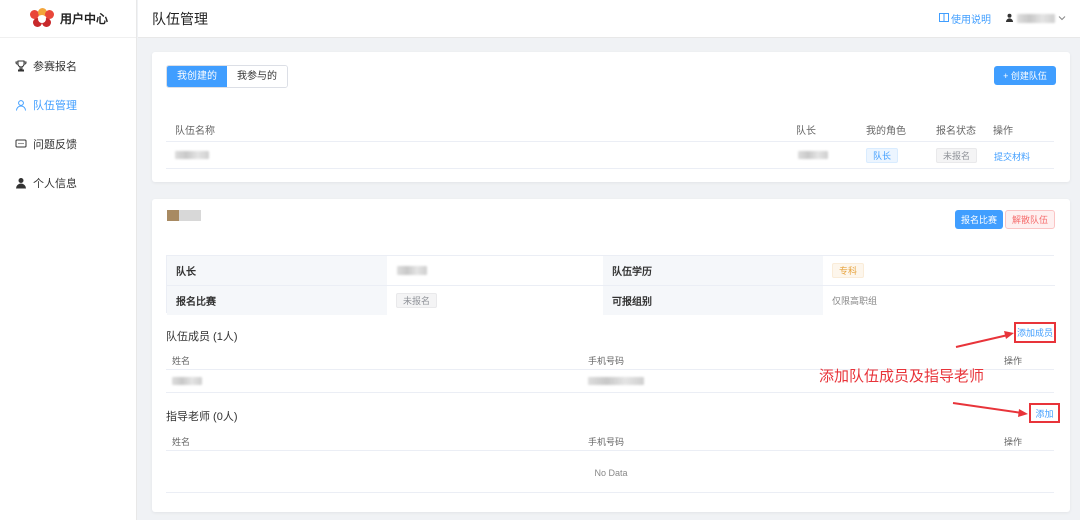  What do you see at coordinates (55, 144) in the screenshot?
I see `sidebar-item-label: 问题反馈` at bounding box center [55, 144].